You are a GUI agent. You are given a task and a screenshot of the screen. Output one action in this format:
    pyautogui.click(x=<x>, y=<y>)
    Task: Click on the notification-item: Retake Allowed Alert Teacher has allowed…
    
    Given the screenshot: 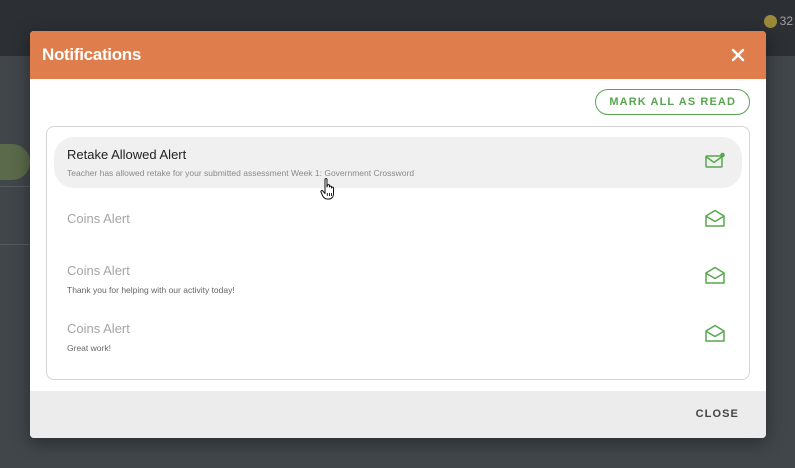 What is the action you would take?
    pyautogui.click(x=398, y=162)
    